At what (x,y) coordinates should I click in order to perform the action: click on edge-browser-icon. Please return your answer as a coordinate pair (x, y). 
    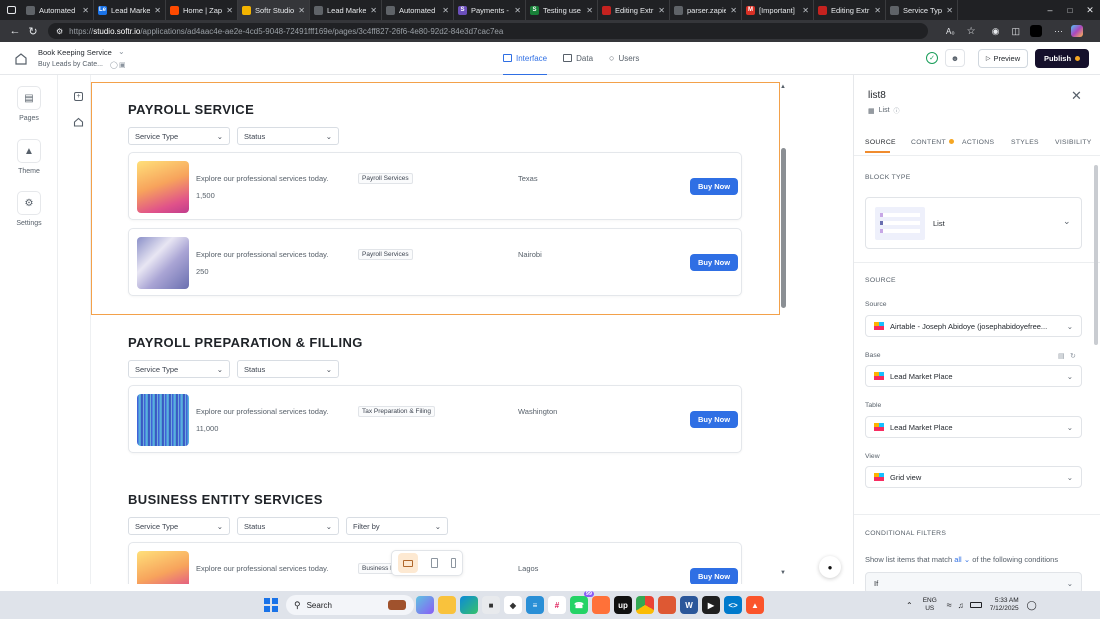
    Looking at the image, I should click on (469, 605).